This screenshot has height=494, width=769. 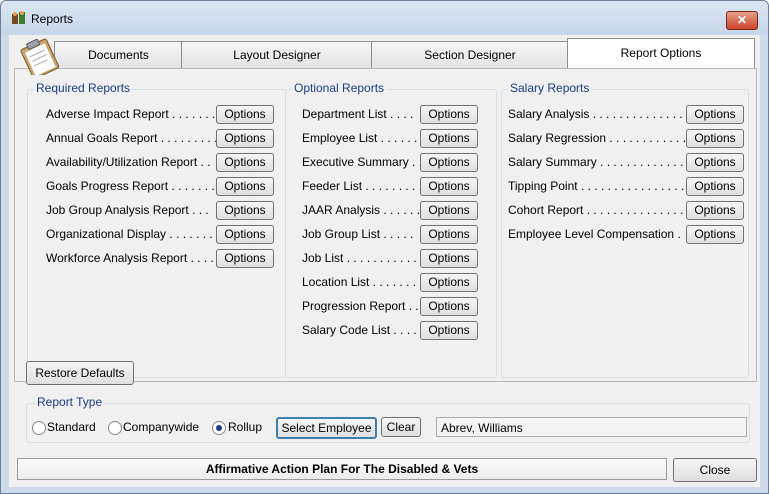 I want to click on tab-report-options: Report Options, so click(x=661, y=54).